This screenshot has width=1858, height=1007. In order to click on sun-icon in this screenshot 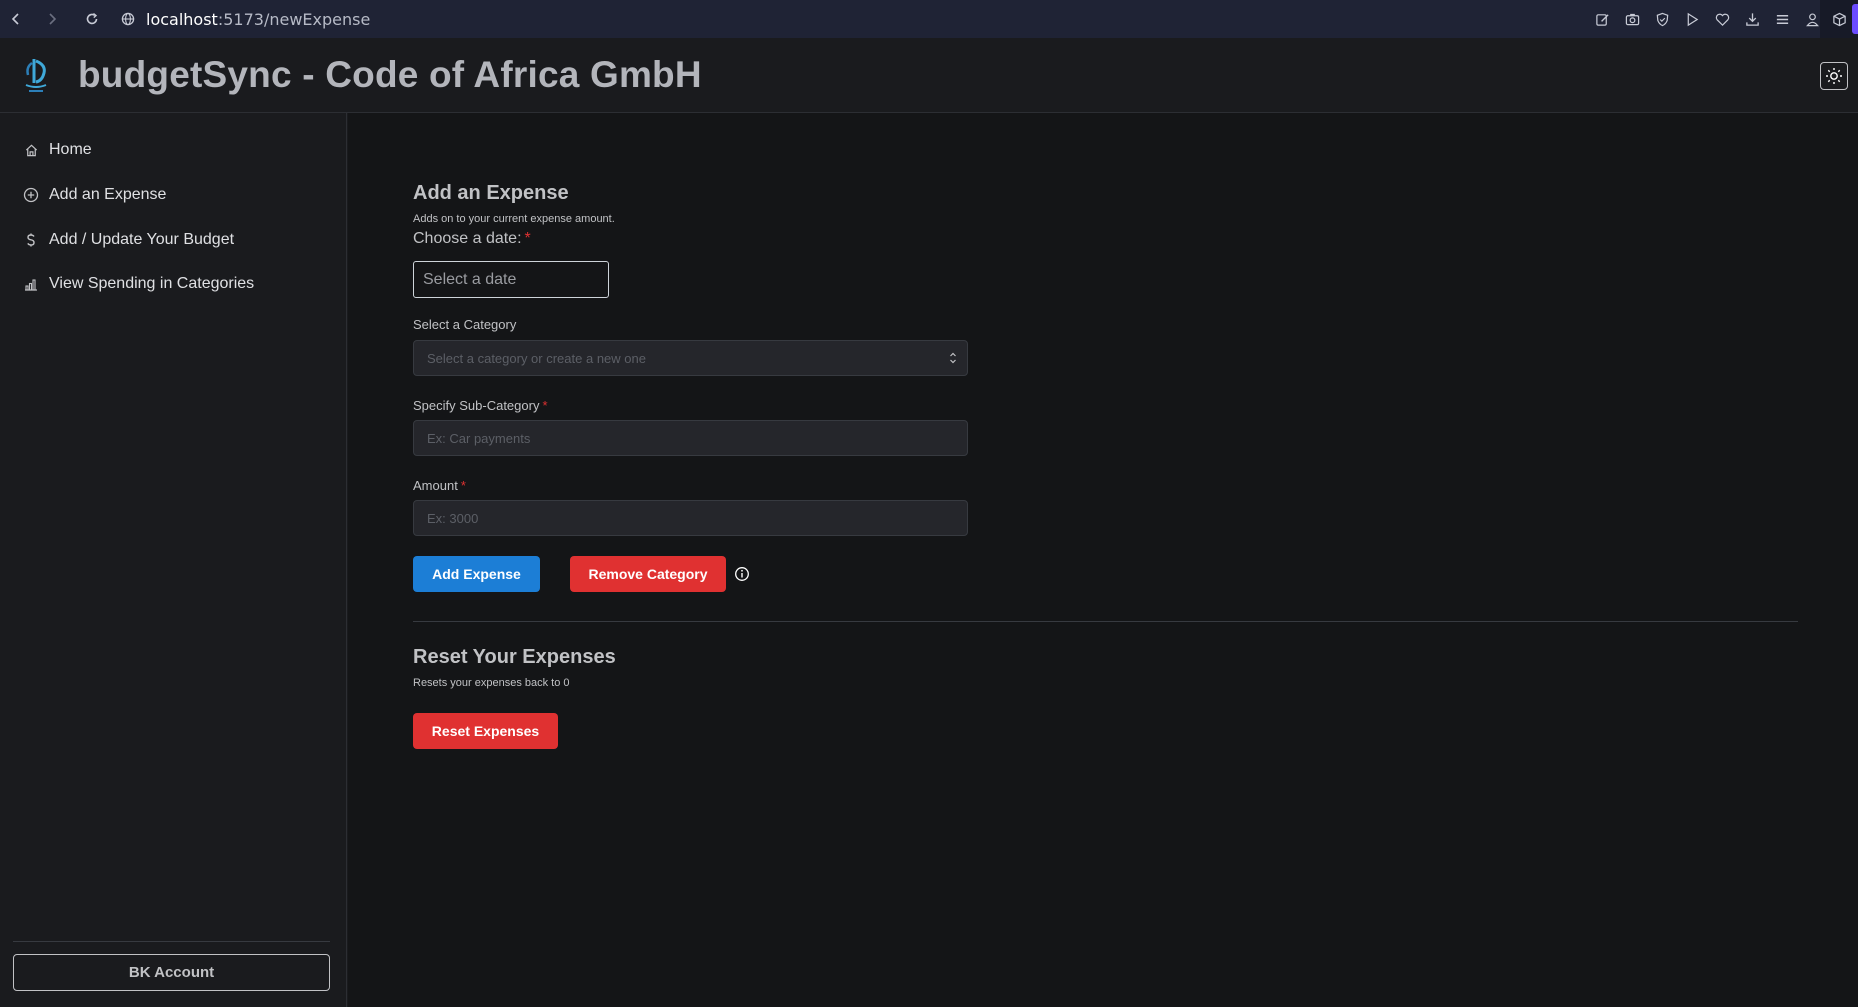, I will do `click(1834, 76)`.